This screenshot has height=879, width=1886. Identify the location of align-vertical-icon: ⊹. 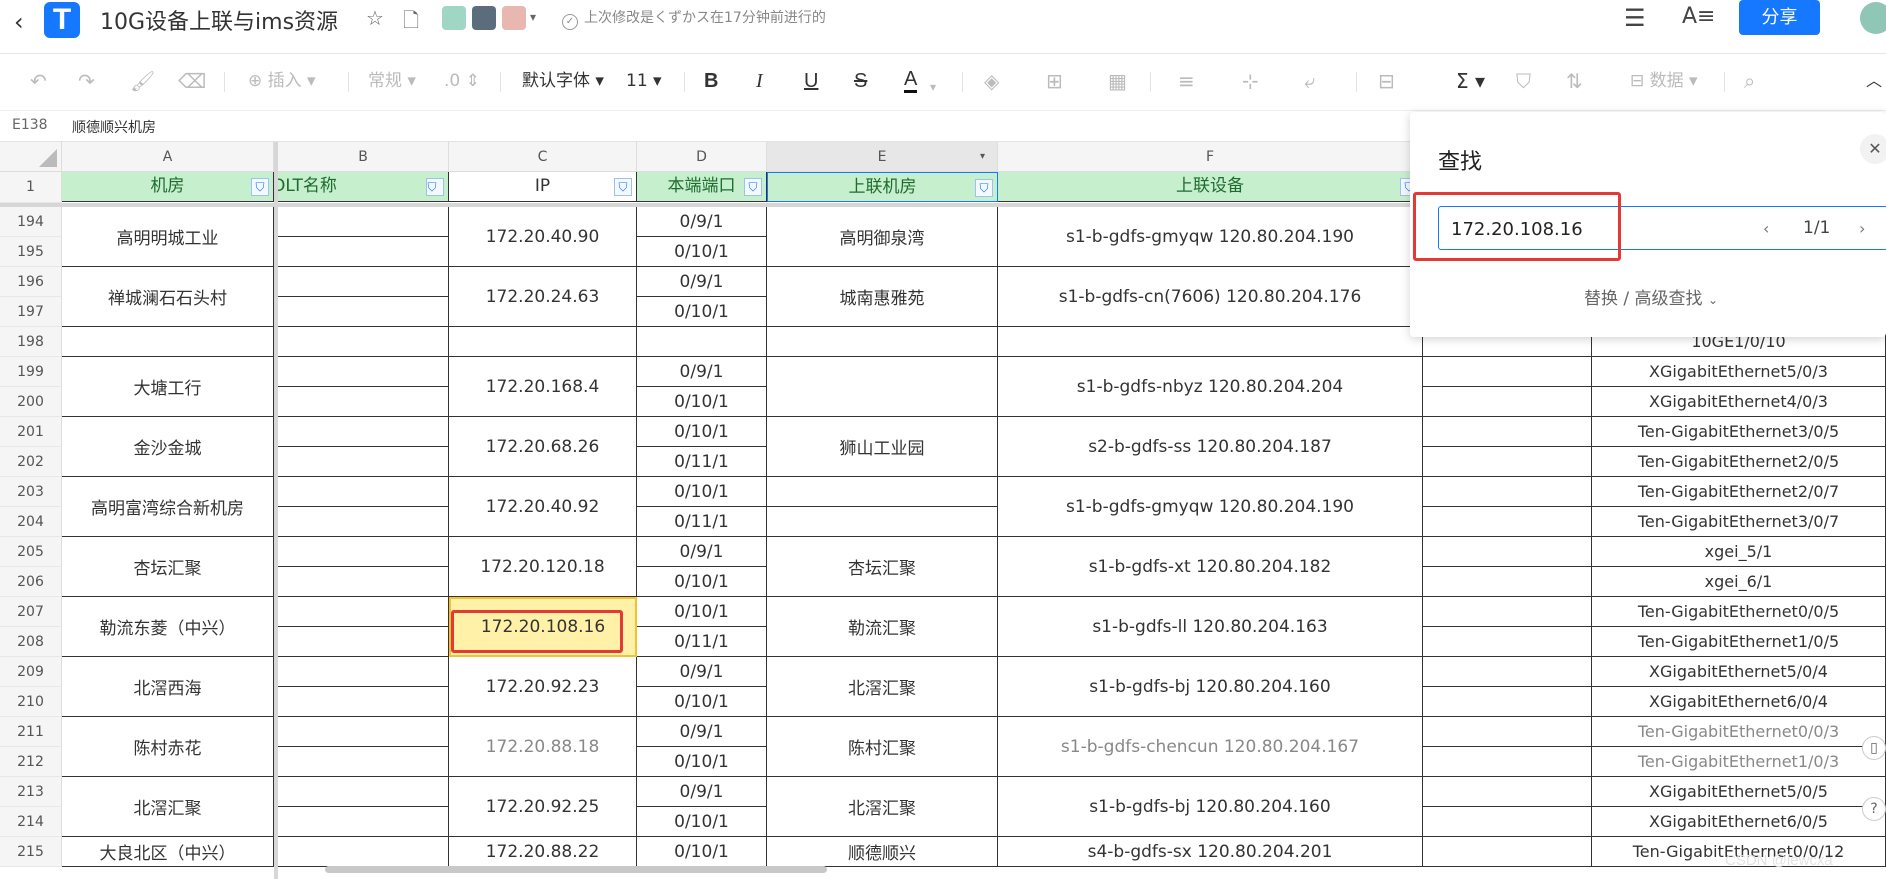
(1250, 81).